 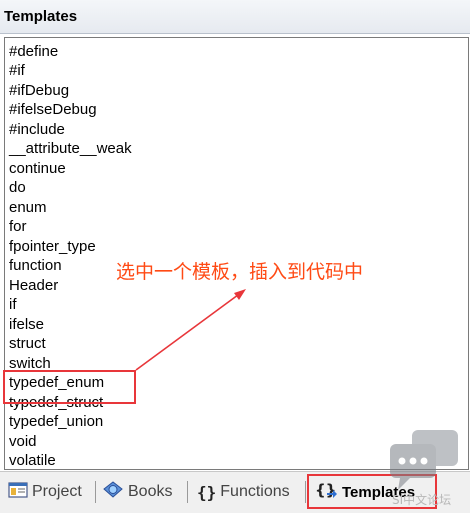 What do you see at coordinates (255, 491) in the screenshot?
I see `tab-functions-label: Functions` at bounding box center [255, 491].